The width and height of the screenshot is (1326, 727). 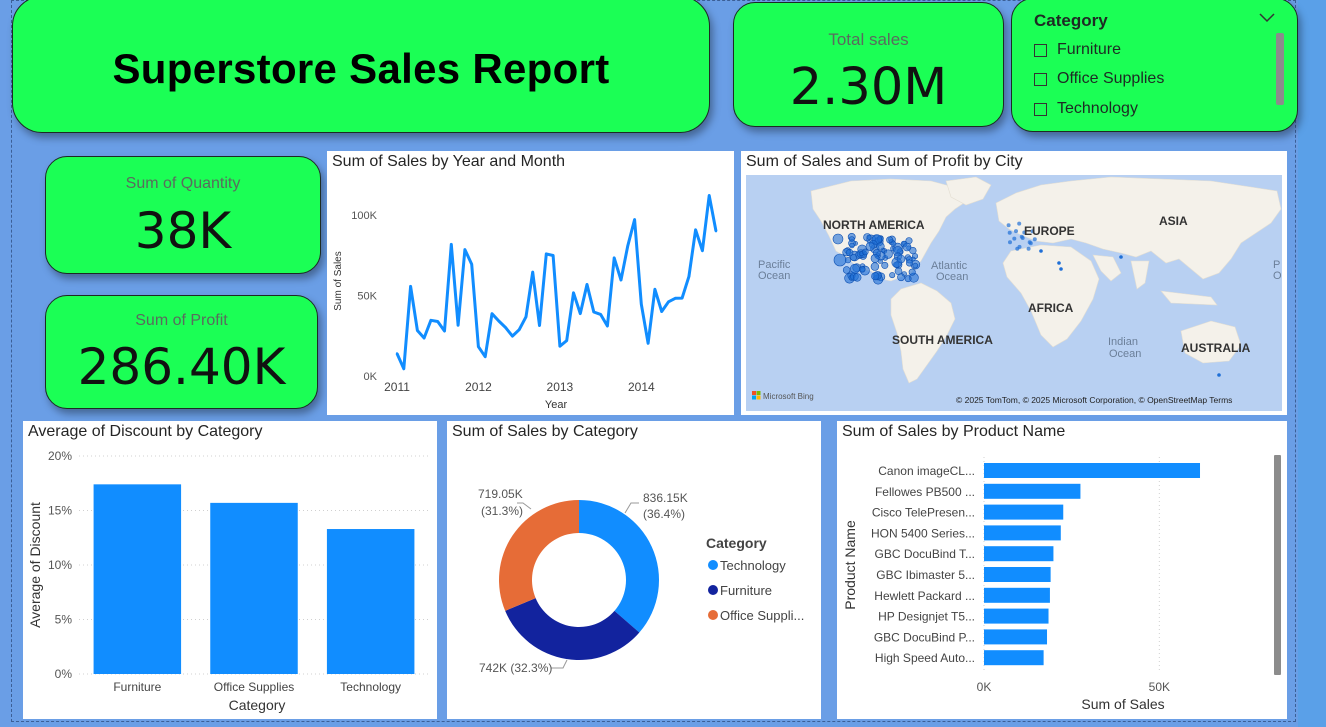 What do you see at coordinates (788, 396) in the screenshot?
I see `bing-attribution: Microsoft Bing` at bounding box center [788, 396].